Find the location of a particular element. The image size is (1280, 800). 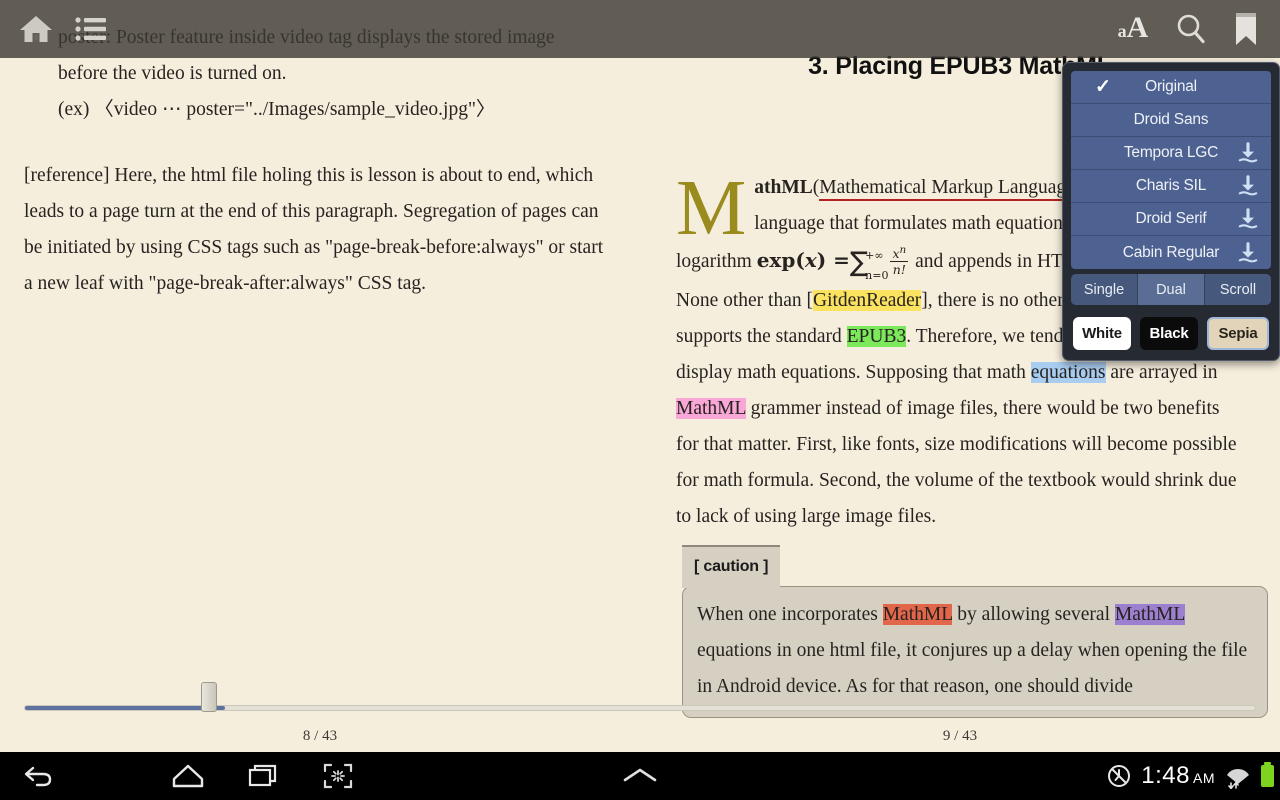

drop-cap: M is located at coordinates (711, 208).